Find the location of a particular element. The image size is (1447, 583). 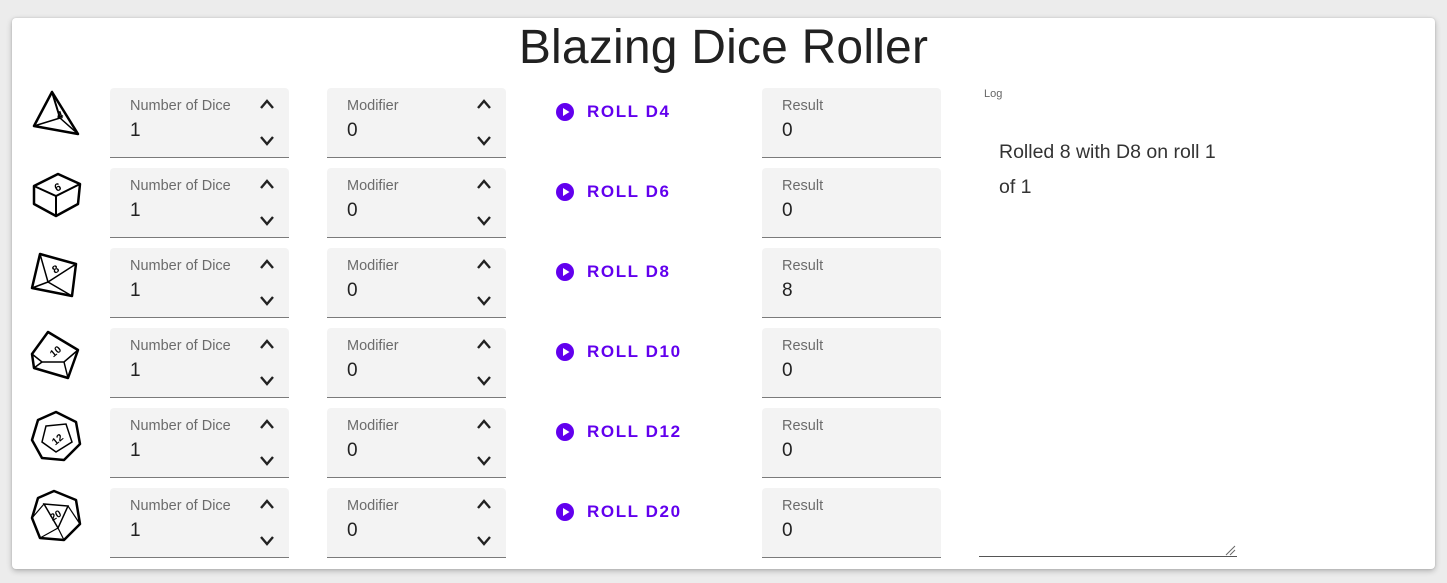

roll-d12-button: ROLL D12 is located at coordinates (618, 432).